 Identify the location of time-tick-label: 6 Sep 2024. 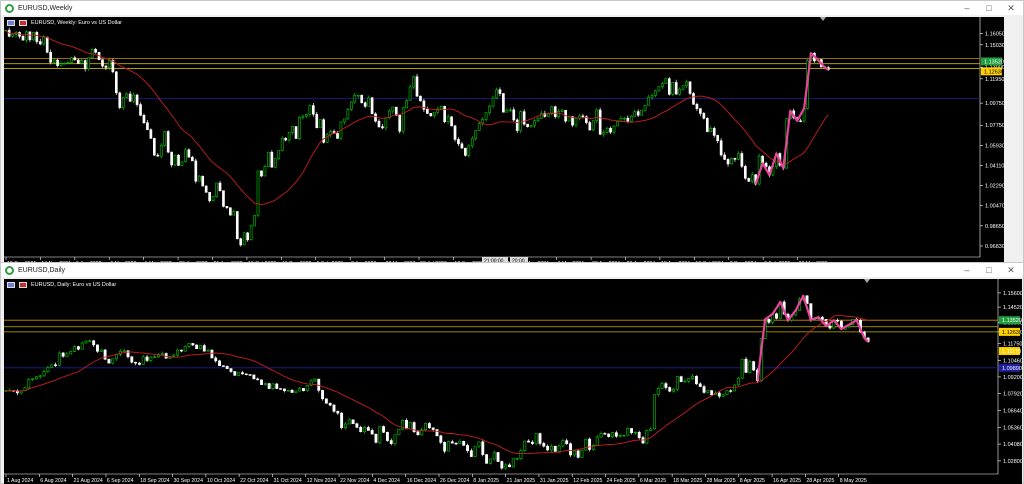
(120, 481).